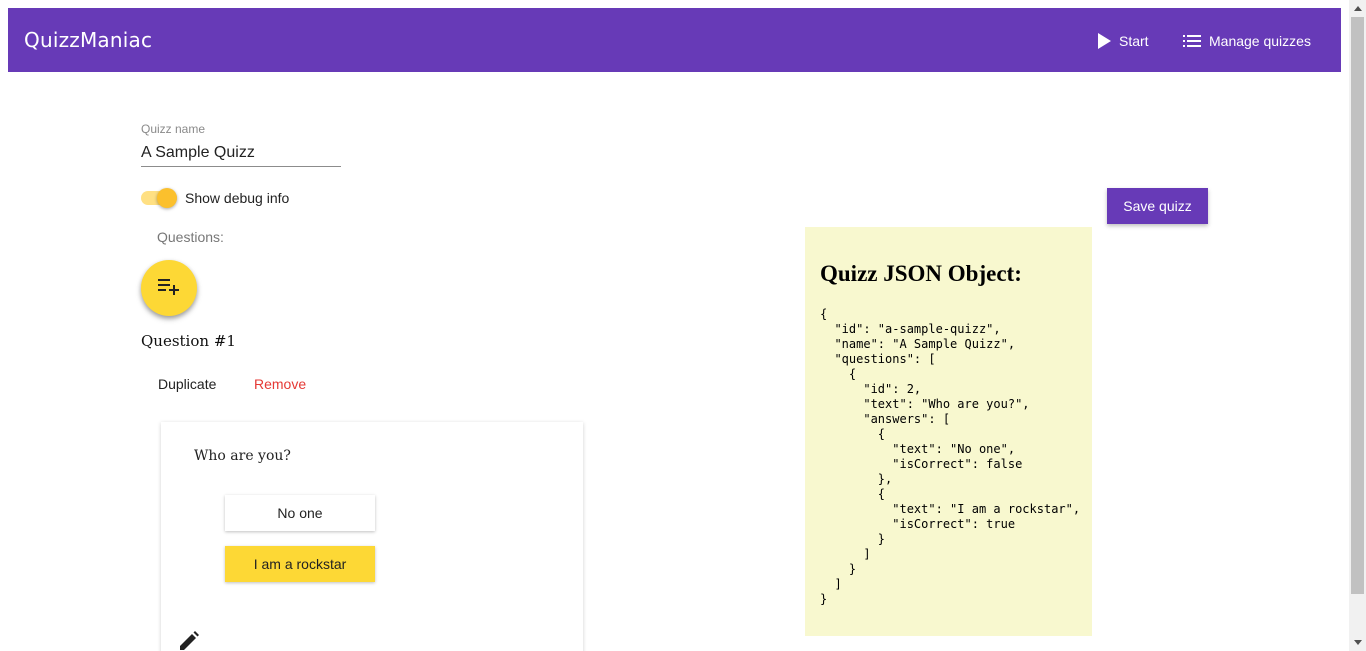  Describe the element at coordinates (1134, 41) in the screenshot. I see `start-button-label: Start` at that location.